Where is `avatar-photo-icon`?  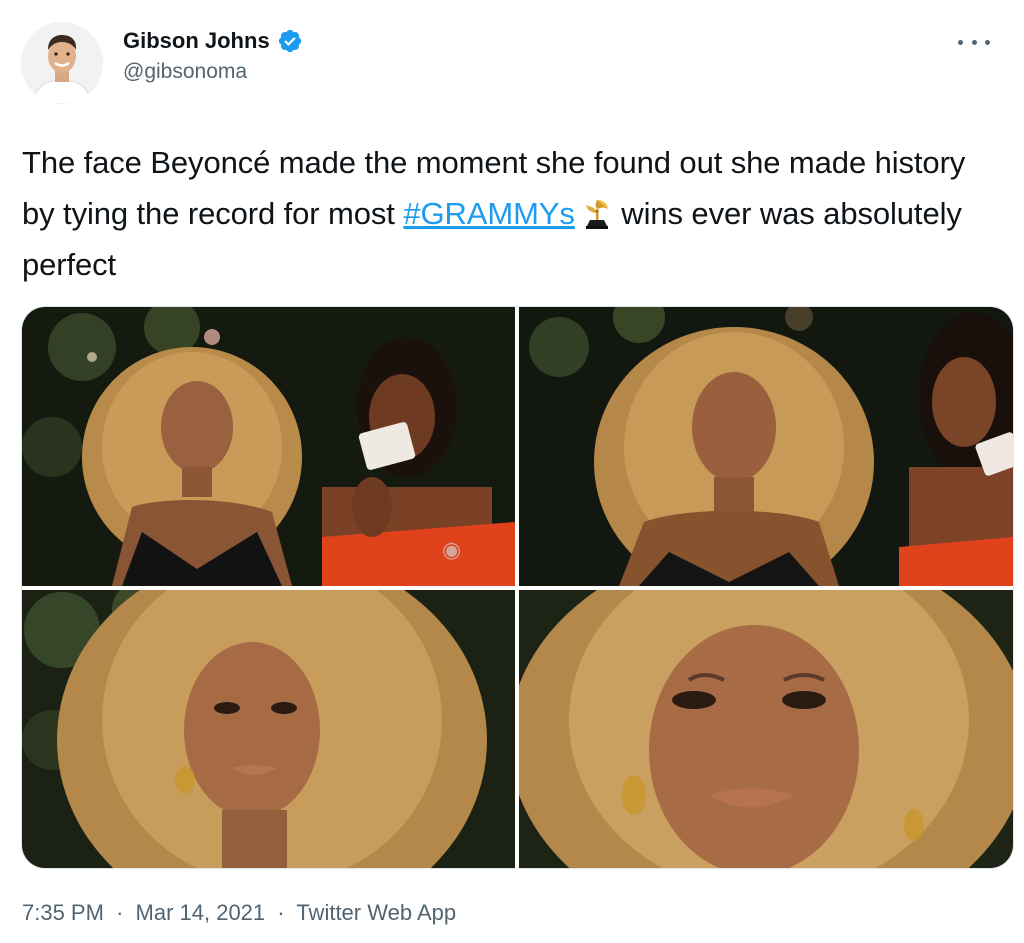 avatar-photo-icon is located at coordinates (62, 63).